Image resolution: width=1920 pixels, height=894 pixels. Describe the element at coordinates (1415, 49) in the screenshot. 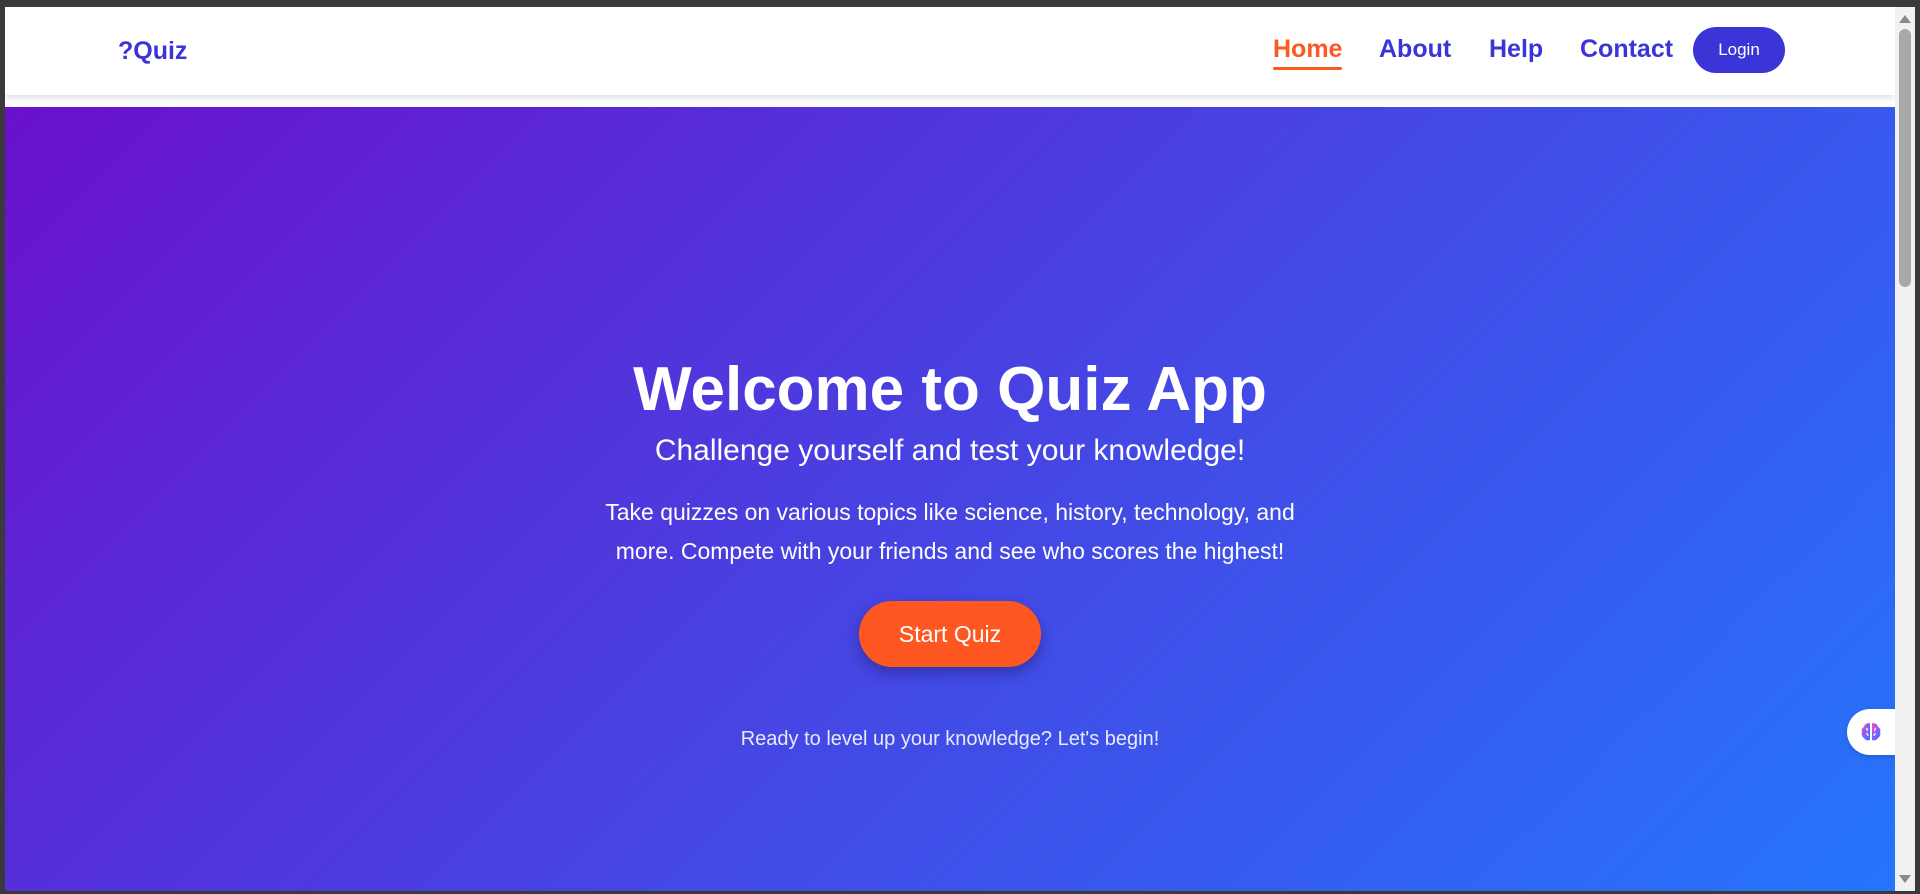

I see `nav-link-about: About` at that location.